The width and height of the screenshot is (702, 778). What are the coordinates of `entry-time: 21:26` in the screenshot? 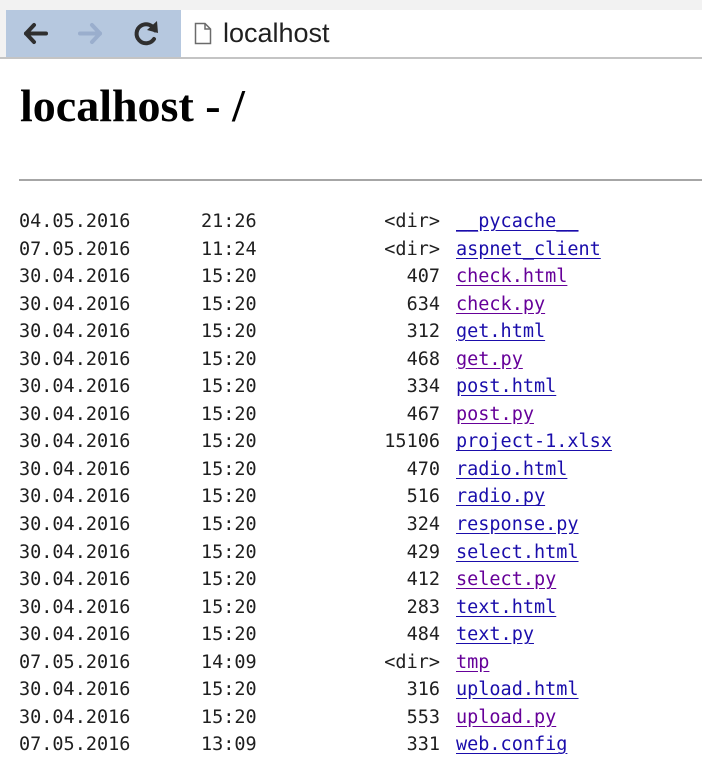 It's located at (229, 221).